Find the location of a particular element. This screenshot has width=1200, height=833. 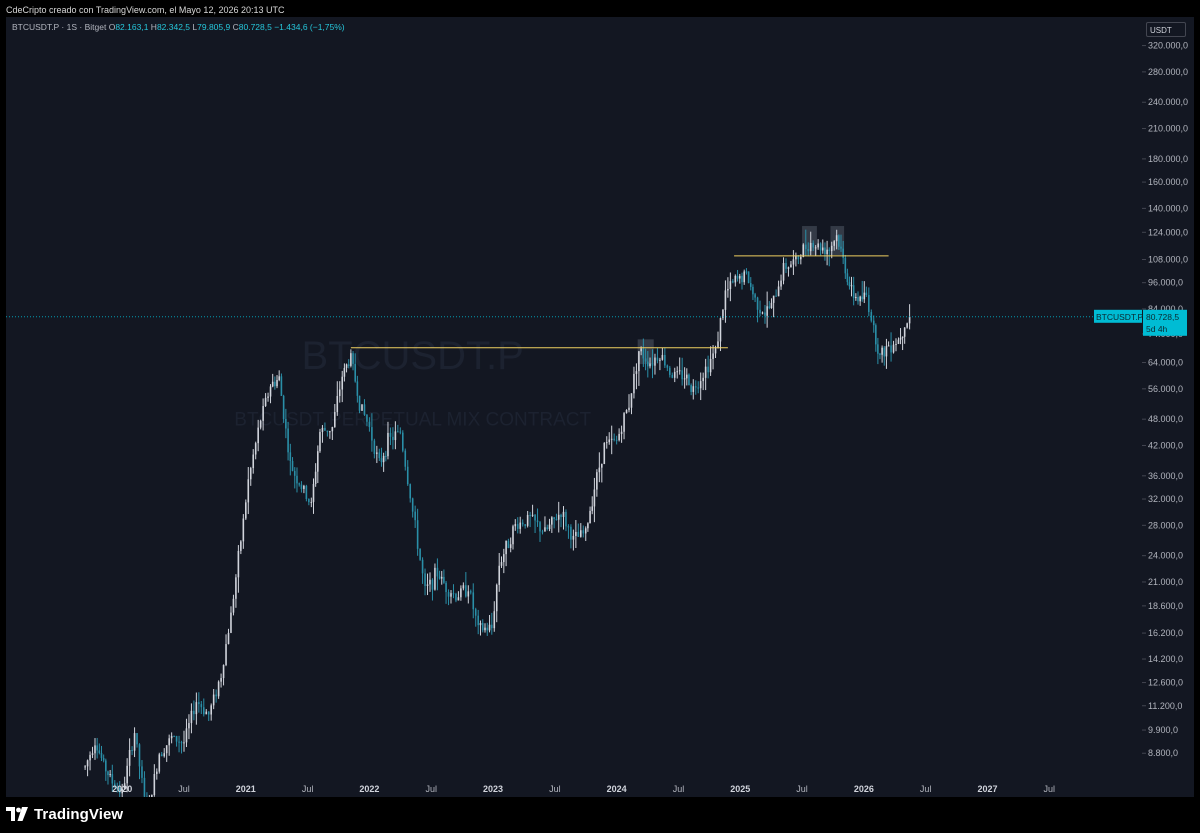

last-price-label: BTCUSDT.P 80.728,5 5d 4h is located at coordinates (1140, 322).